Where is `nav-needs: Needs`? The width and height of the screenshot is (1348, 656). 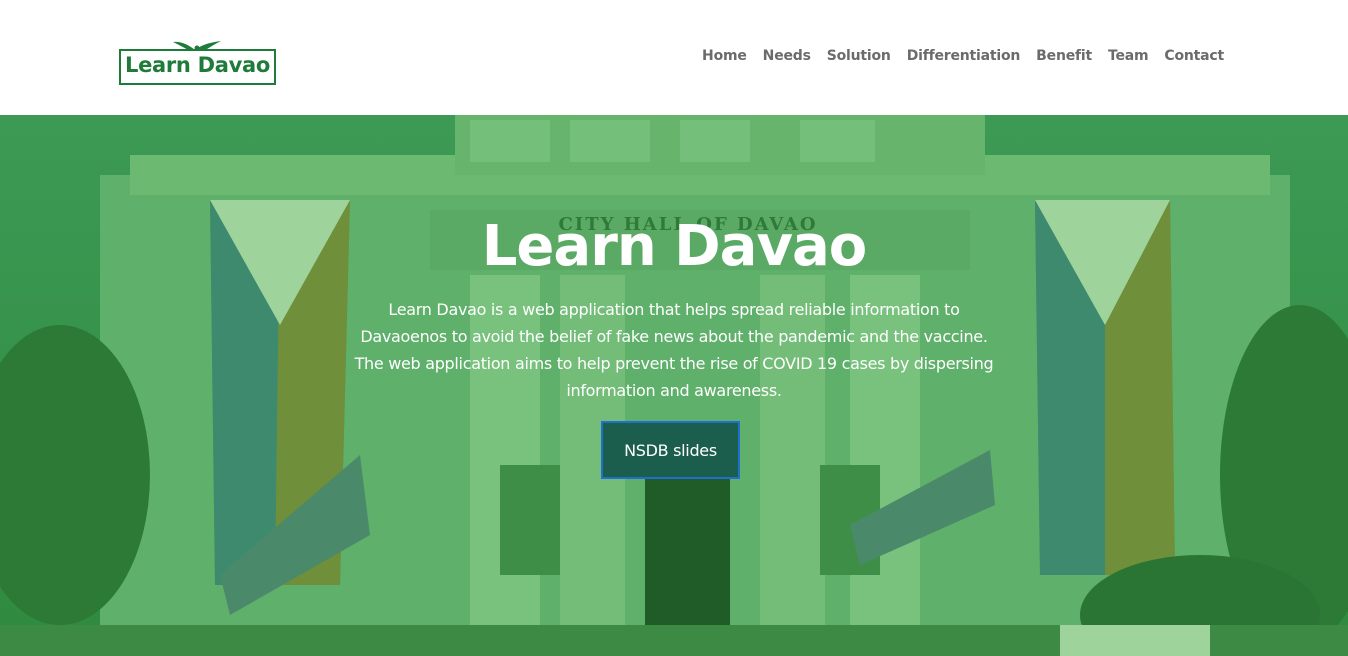
nav-needs: Needs is located at coordinates (787, 56).